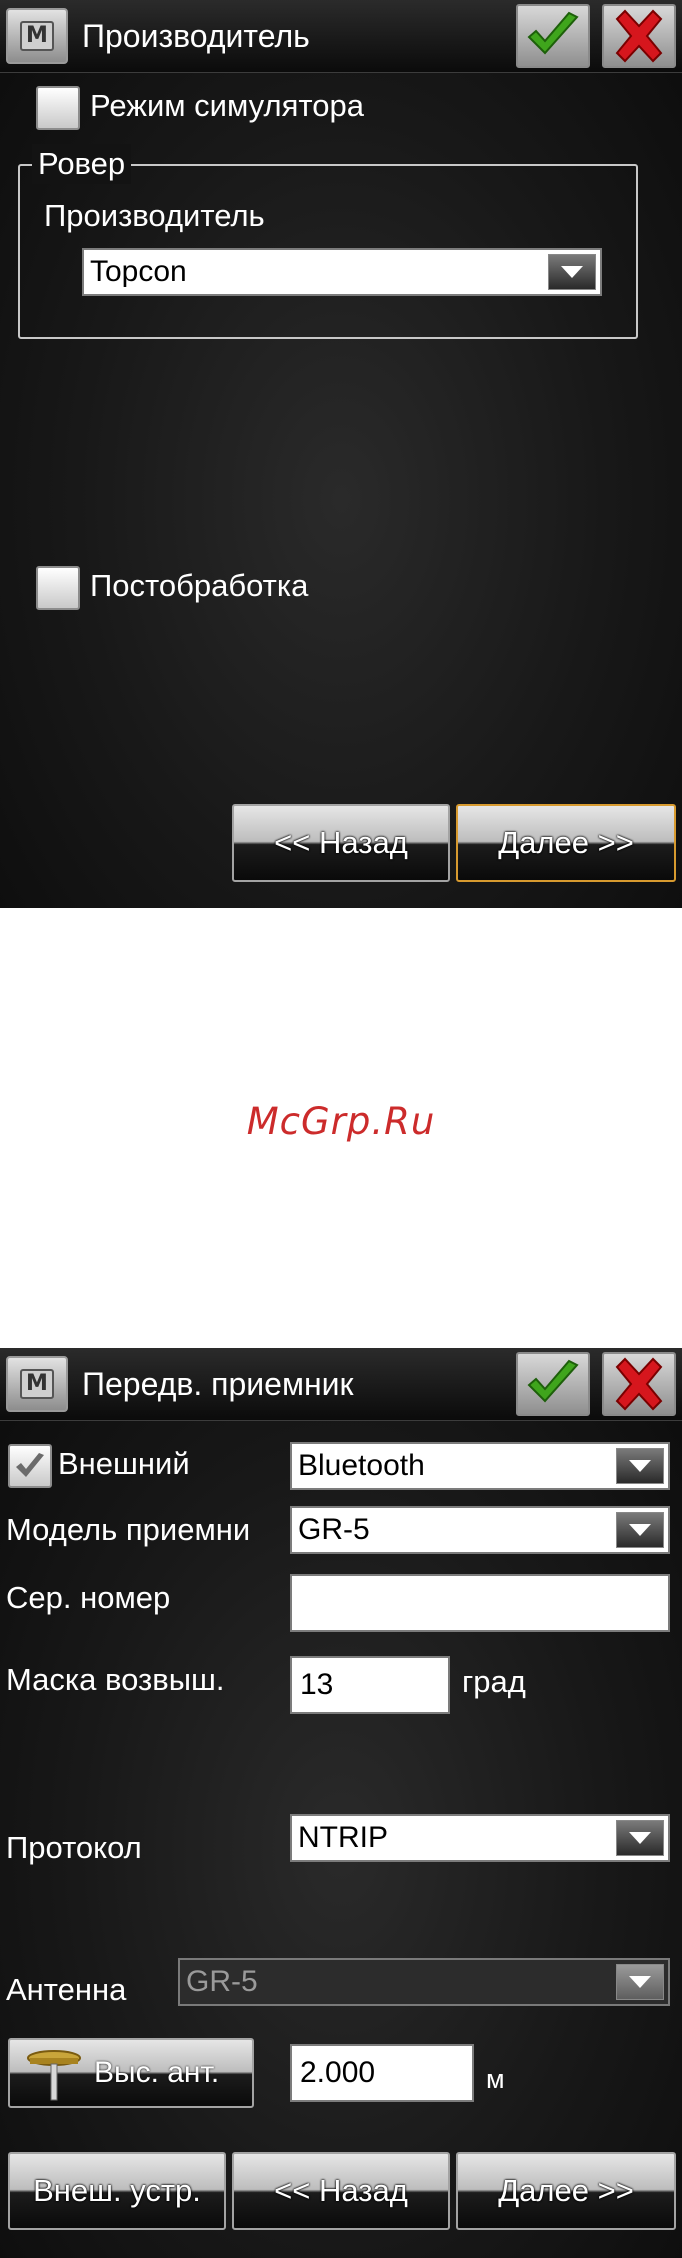  I want to click on protocol-label: Протокол, so click(74, 1847).